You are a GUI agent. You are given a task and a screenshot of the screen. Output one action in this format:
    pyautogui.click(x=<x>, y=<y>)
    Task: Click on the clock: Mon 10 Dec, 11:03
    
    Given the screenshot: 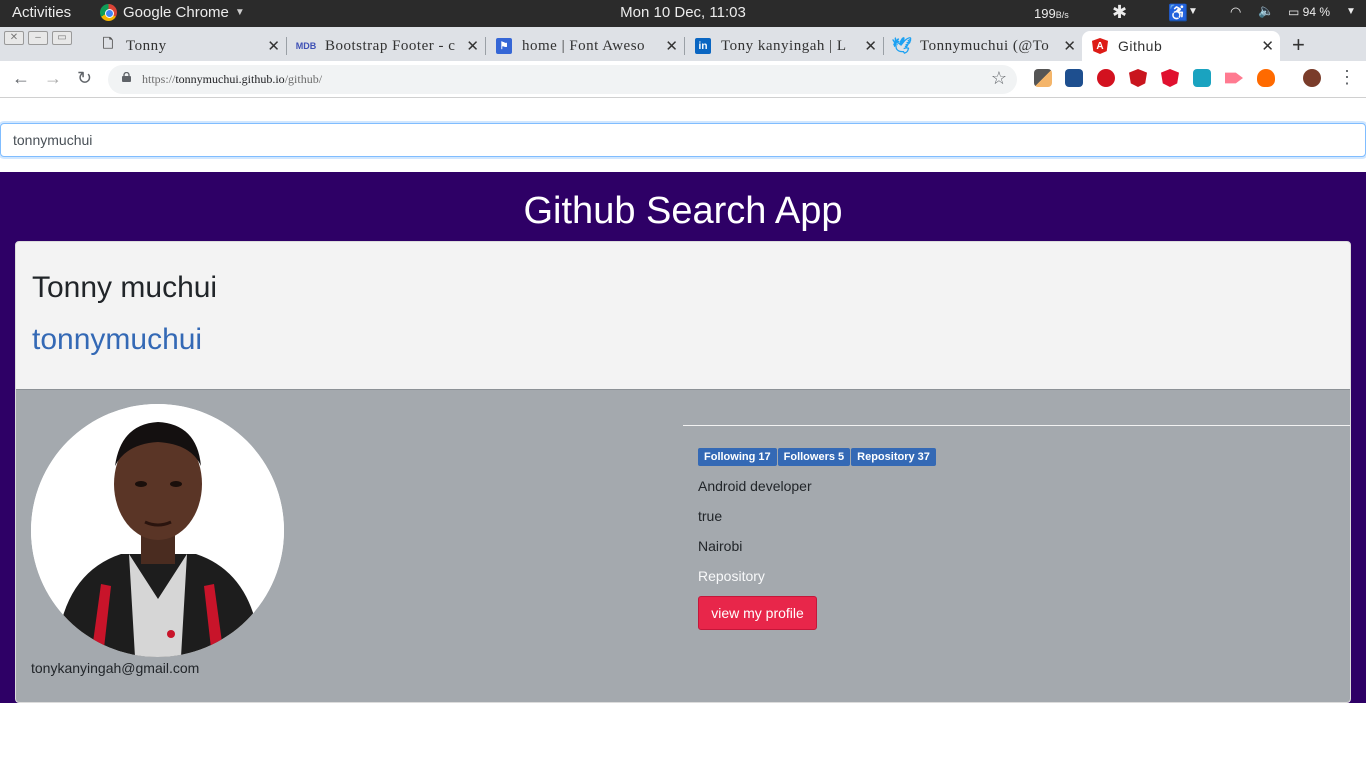 What is the action you would take?
    pyautogui.click(x=683, y=12)
    